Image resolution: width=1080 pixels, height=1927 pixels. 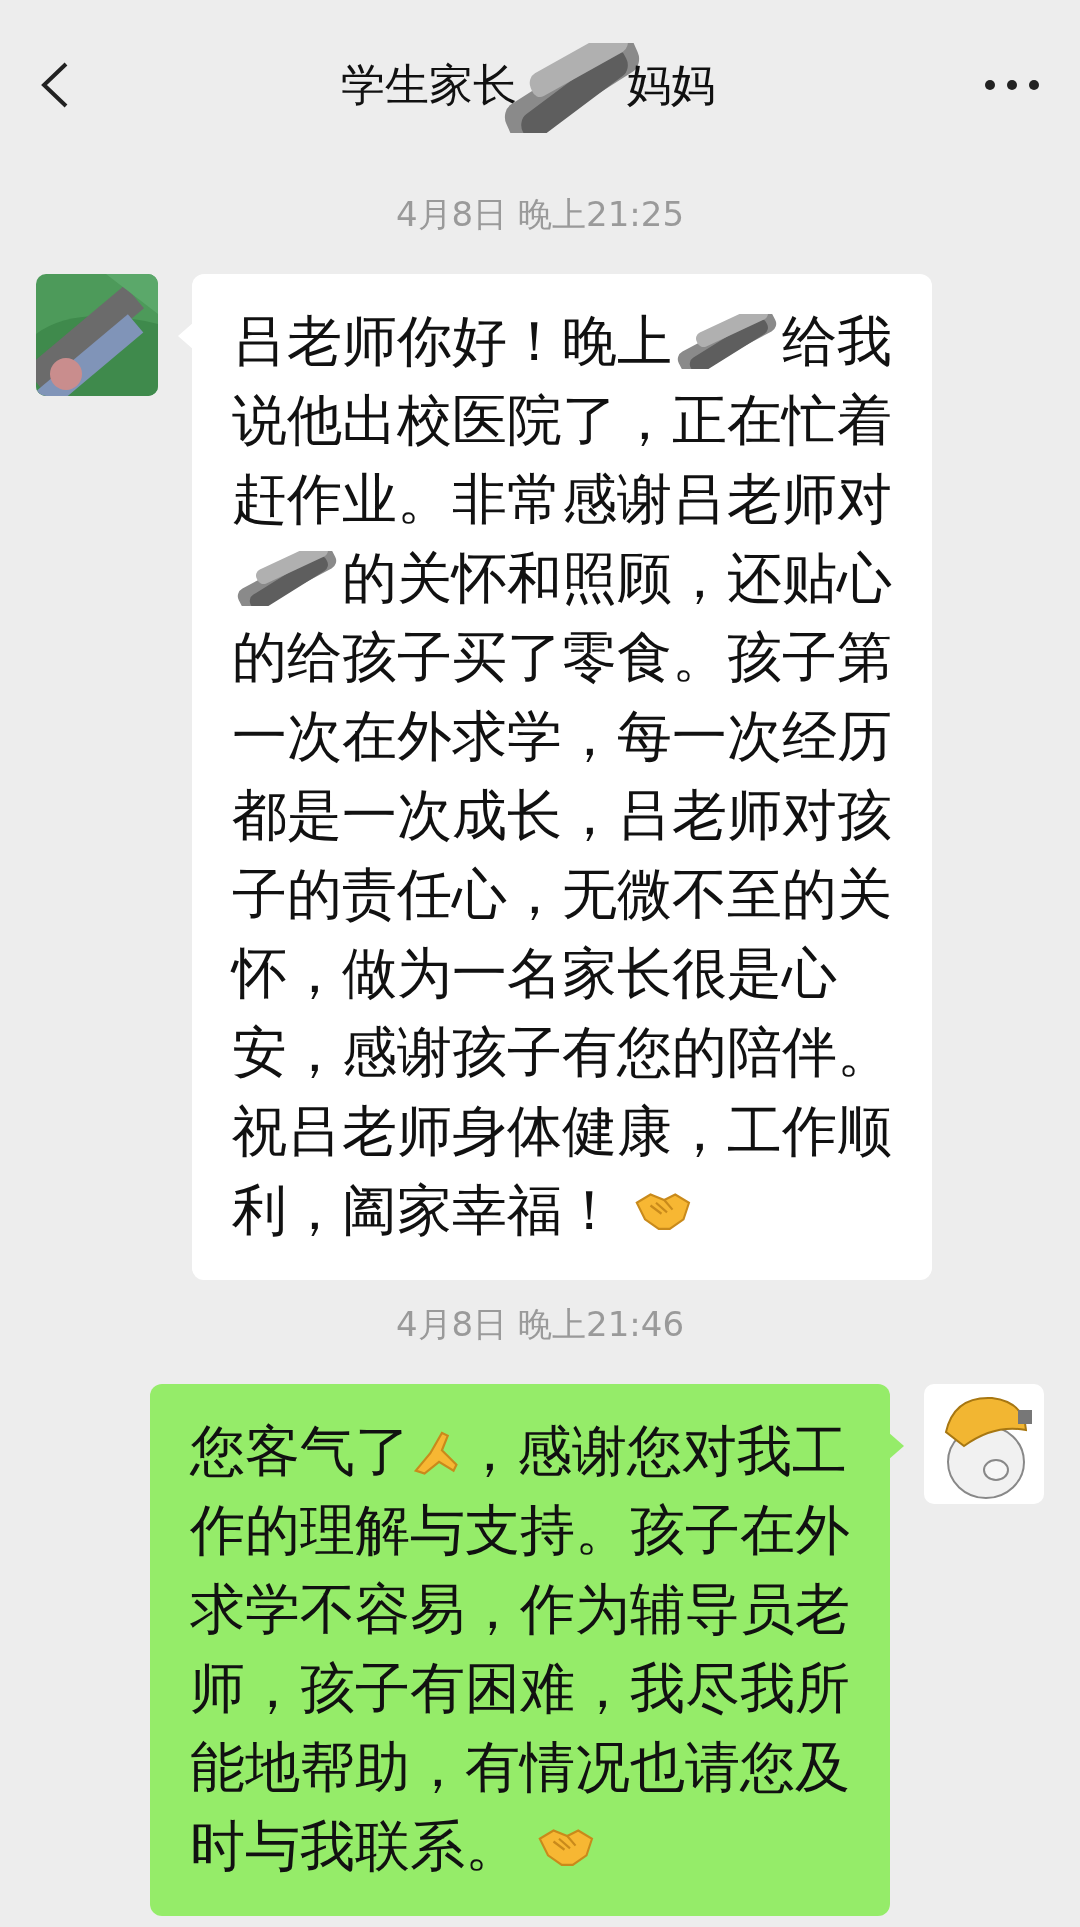 What do you see at coordinates (300, 1451) in the screenshot?
I see `message-text: 您客气了` at bounding box center [300, 1451].